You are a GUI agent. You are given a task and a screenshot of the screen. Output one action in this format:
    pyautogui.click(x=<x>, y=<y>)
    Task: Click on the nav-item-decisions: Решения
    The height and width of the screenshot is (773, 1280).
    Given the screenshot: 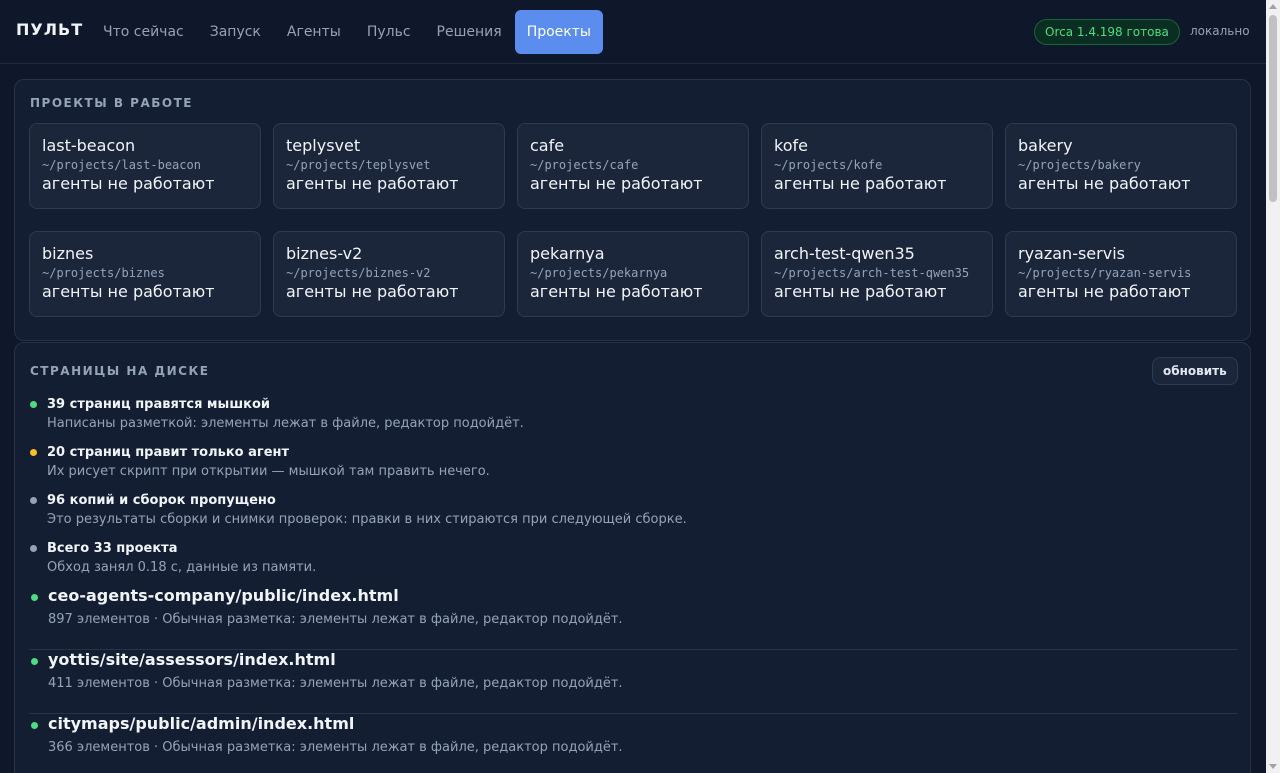 What is the action you would take?
    pyautogui.click(x=469, y=32)
    